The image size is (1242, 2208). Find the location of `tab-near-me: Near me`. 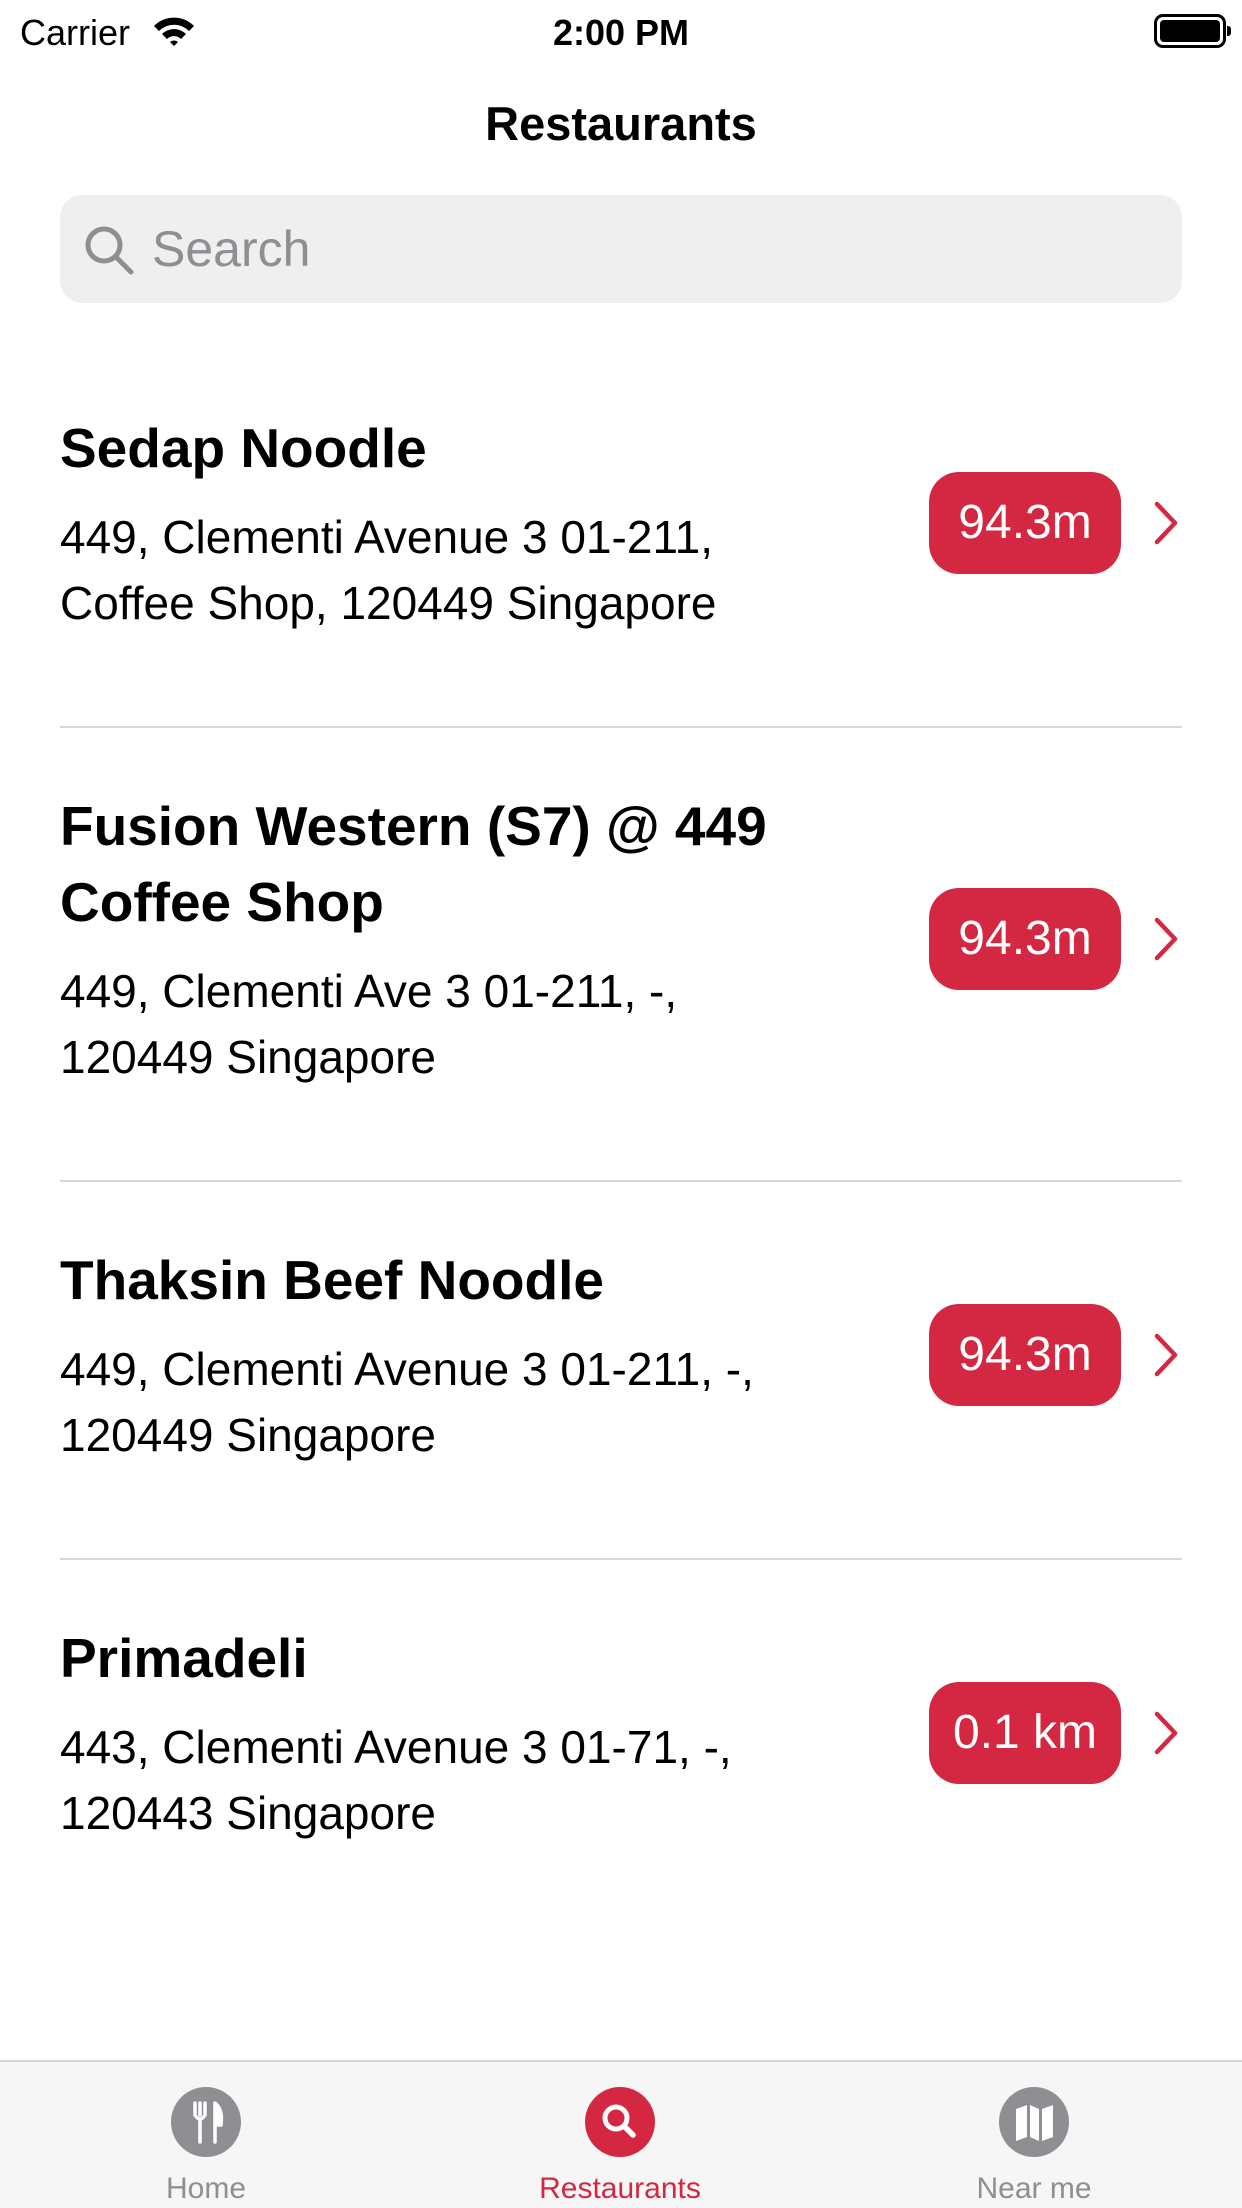

tab-near-me: Near me is located at coordinates (1034, 2135).